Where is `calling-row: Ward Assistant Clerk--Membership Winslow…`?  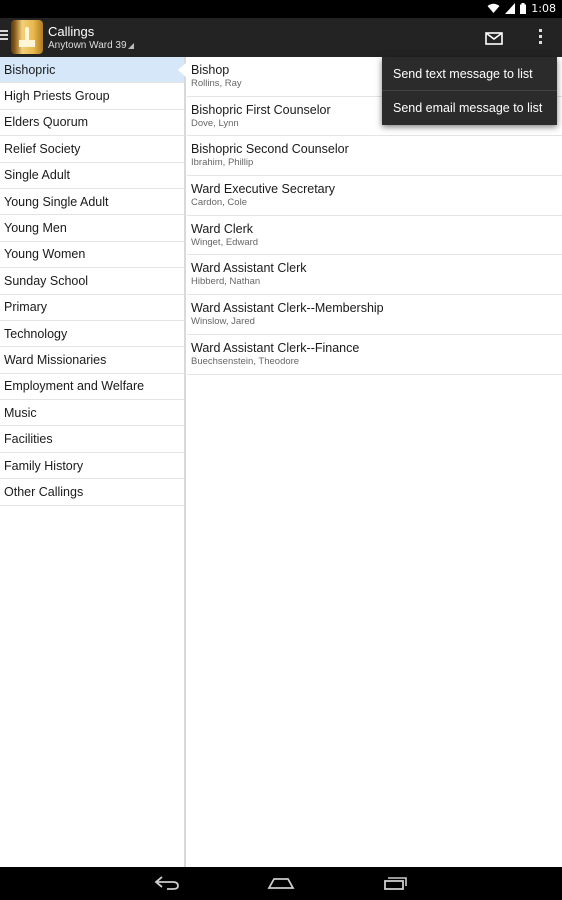 calling-row: Ward Assistant Clerk--Membership Winslow… is located at coordinates (374, 315).